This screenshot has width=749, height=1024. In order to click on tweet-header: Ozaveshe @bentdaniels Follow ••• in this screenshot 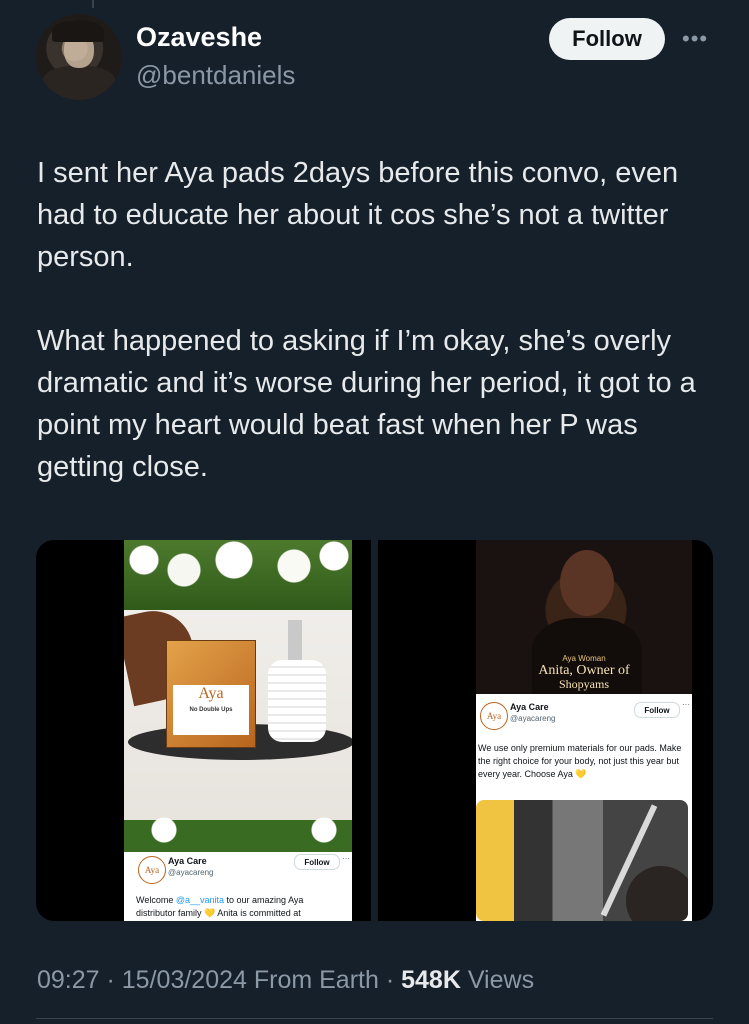, I will do `click(376, 59)`.